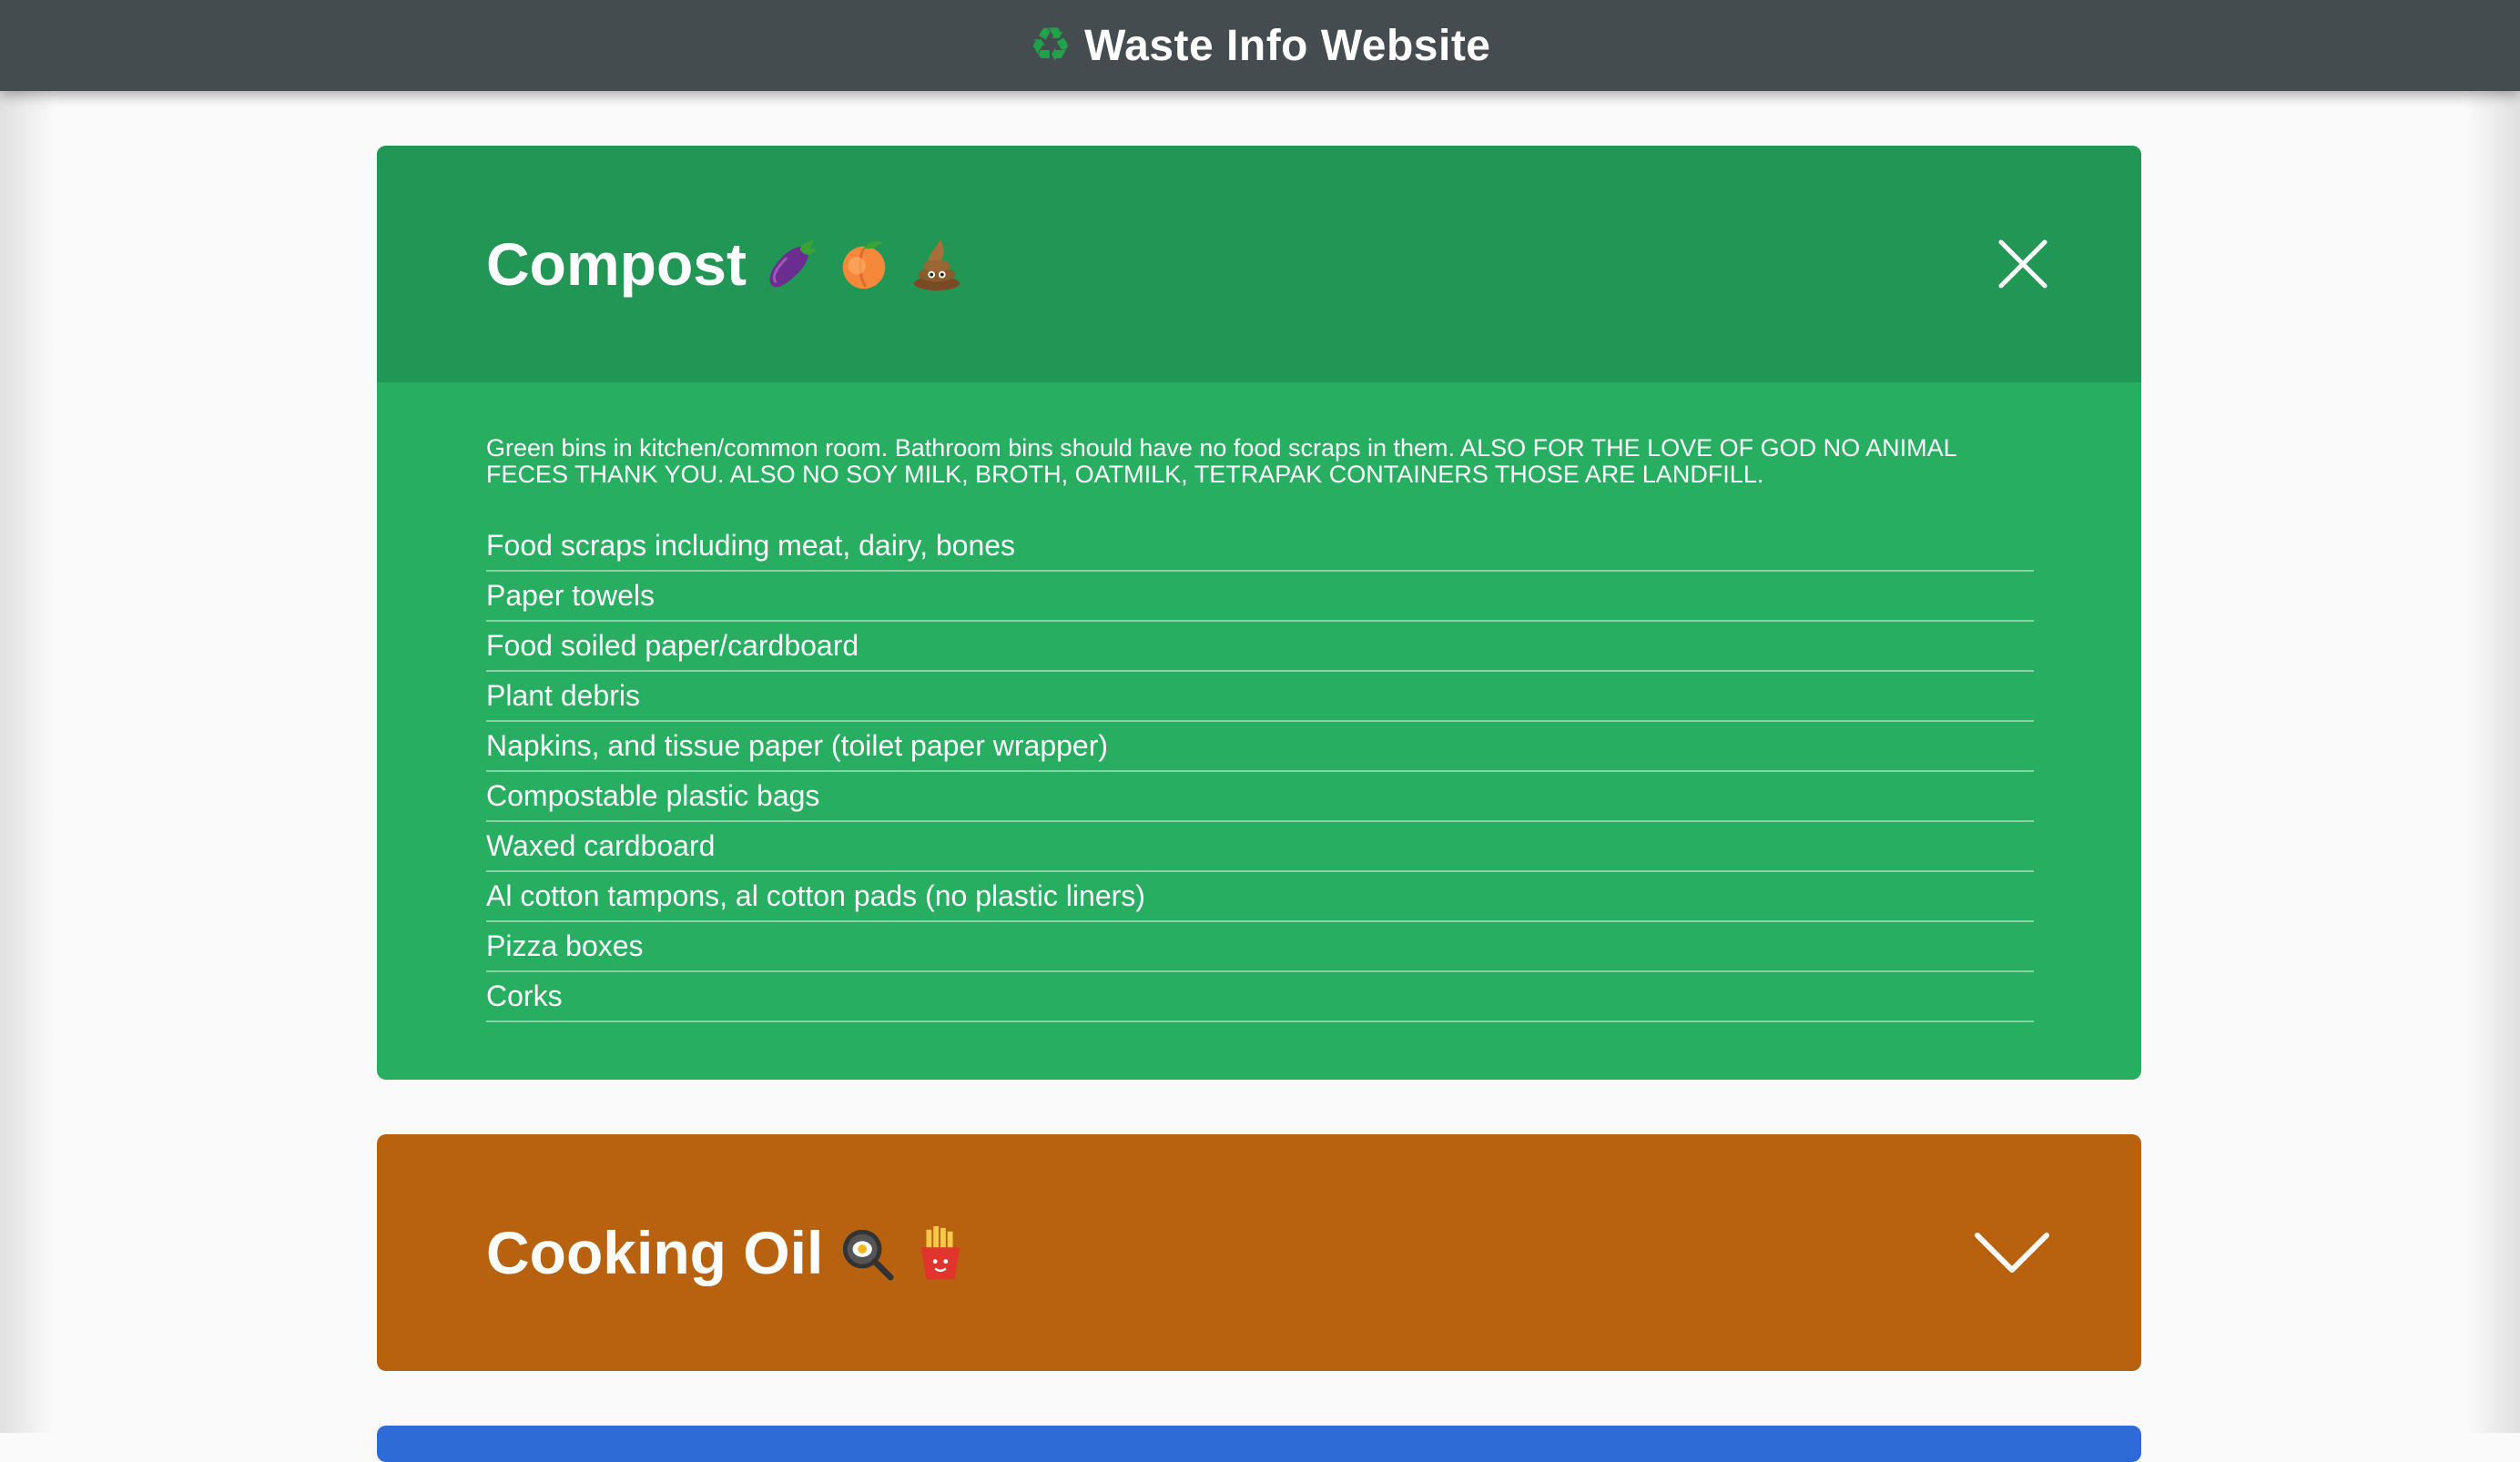 The image size is (2520, 1462). I want to click on site-header: ♻ Waste Info Website, so click(1259, 46).